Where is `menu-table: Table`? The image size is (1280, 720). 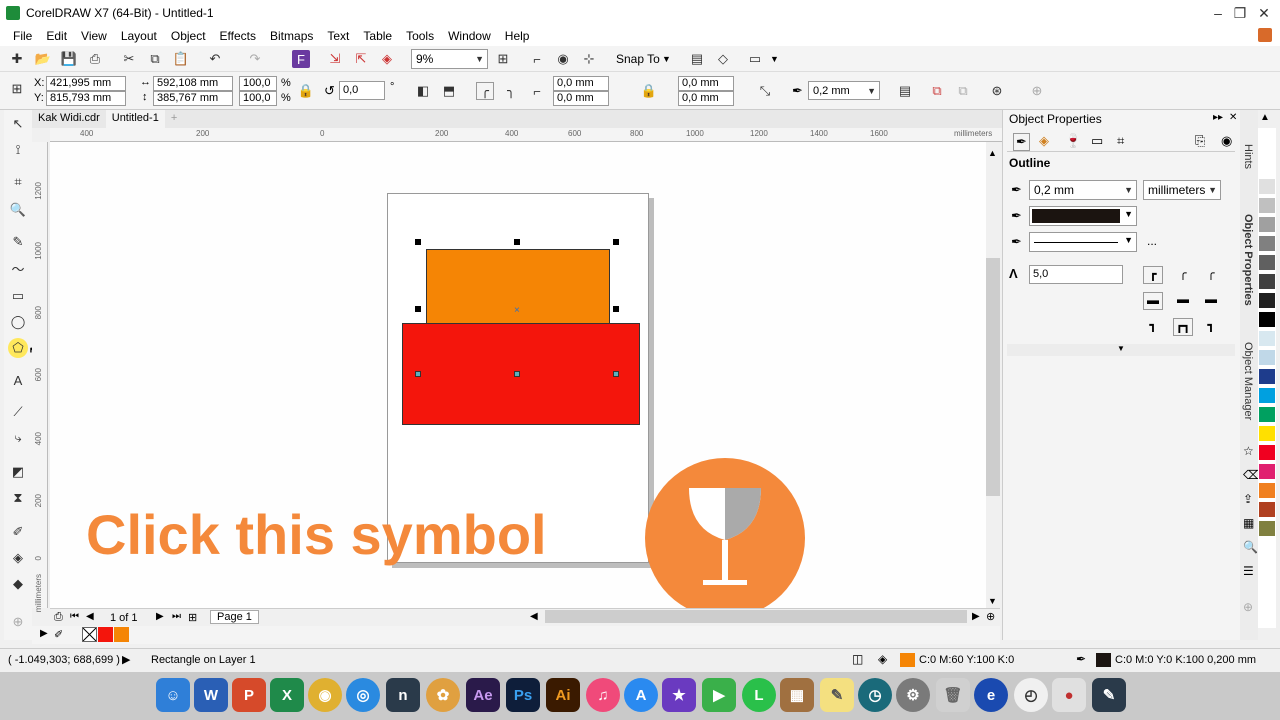
menu-table: Table is located at coordinates (377, 36).